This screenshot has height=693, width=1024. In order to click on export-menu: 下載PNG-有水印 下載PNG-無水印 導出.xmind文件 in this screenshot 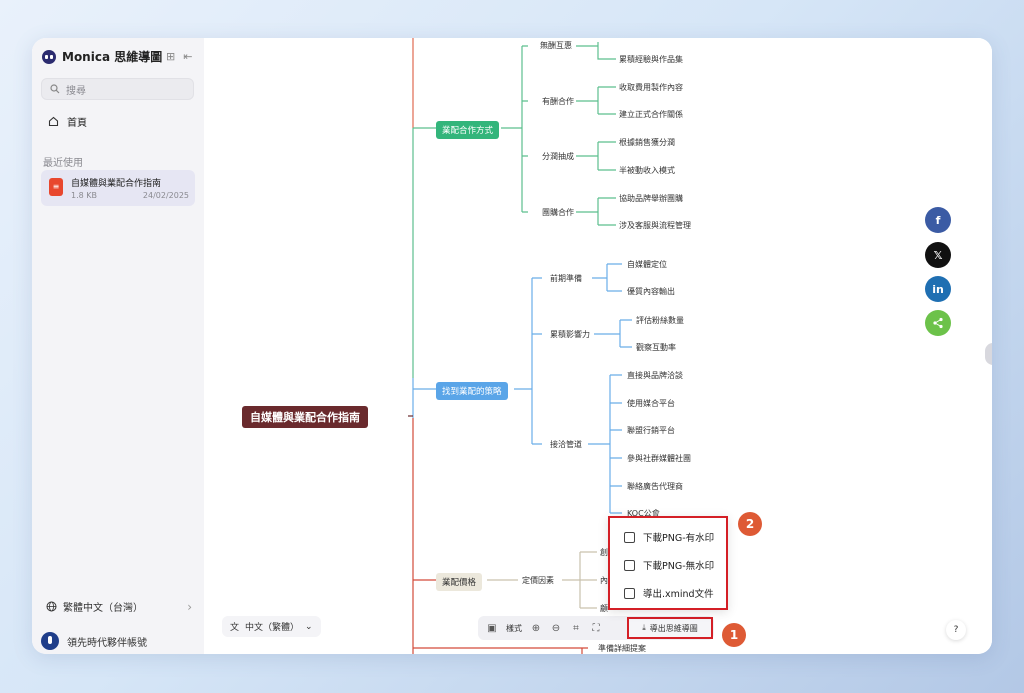, I will do `click(668, 563)`.